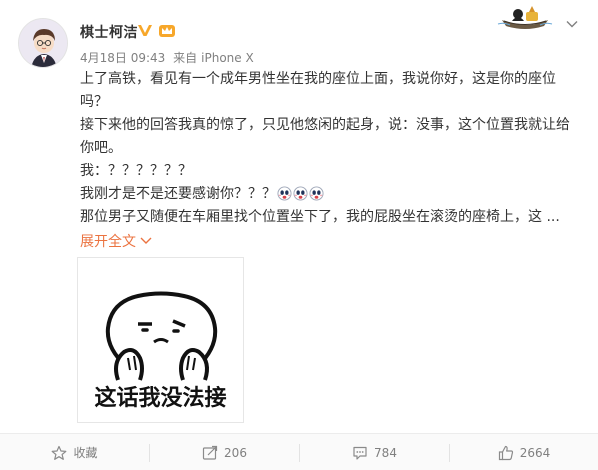 This screenshot has height=470, width=598. I want to click on source-prefix: 来自, so click(185, 58).